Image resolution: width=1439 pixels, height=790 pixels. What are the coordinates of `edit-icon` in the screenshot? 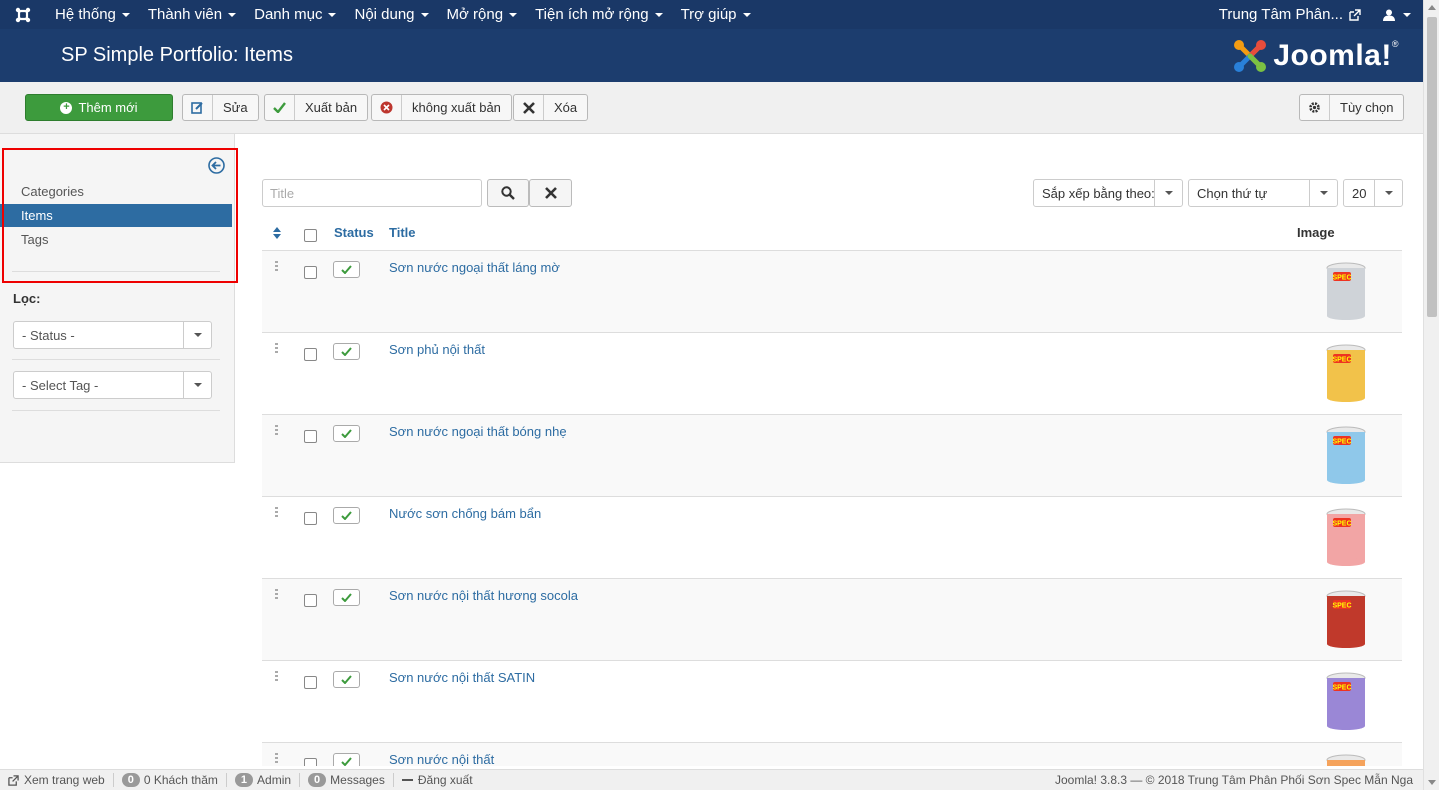 It's located at (198, 107).